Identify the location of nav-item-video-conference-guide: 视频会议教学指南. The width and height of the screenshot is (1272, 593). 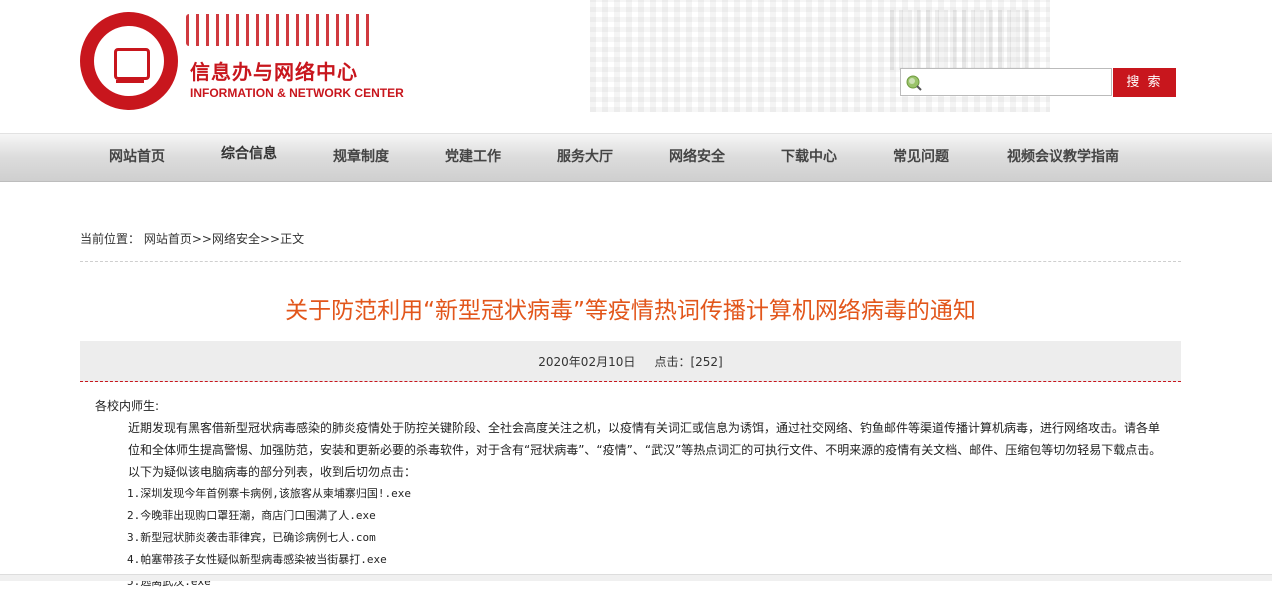
(1063, 157).